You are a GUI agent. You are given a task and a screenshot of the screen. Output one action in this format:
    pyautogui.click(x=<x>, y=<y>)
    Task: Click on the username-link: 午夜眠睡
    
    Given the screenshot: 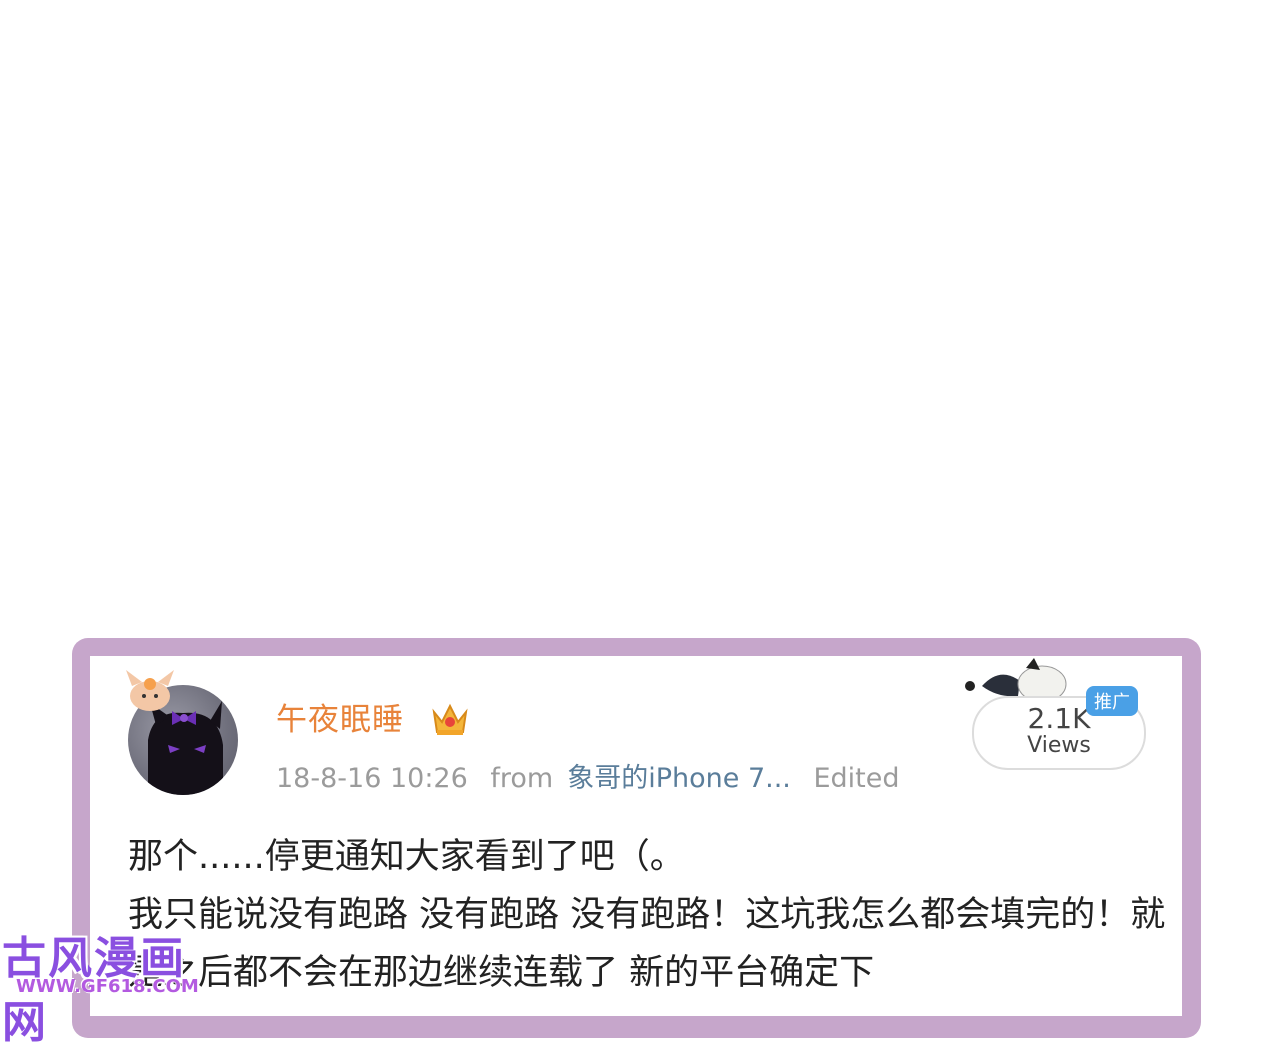 What is the action you would take?
    pyautogui.click(x=340, y=716)
    